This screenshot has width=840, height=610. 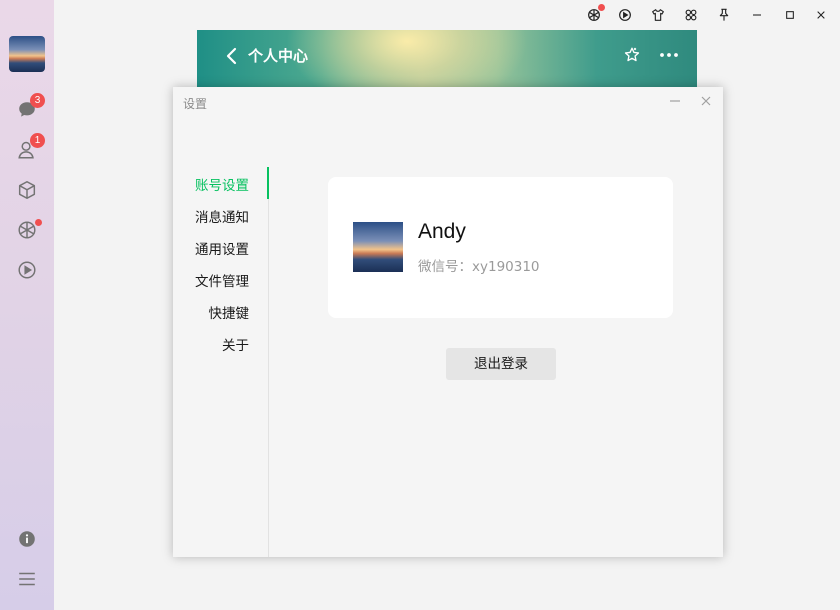 I want to click on nav-item-shortcuts: 快捷键, so click(x=229, y=312).